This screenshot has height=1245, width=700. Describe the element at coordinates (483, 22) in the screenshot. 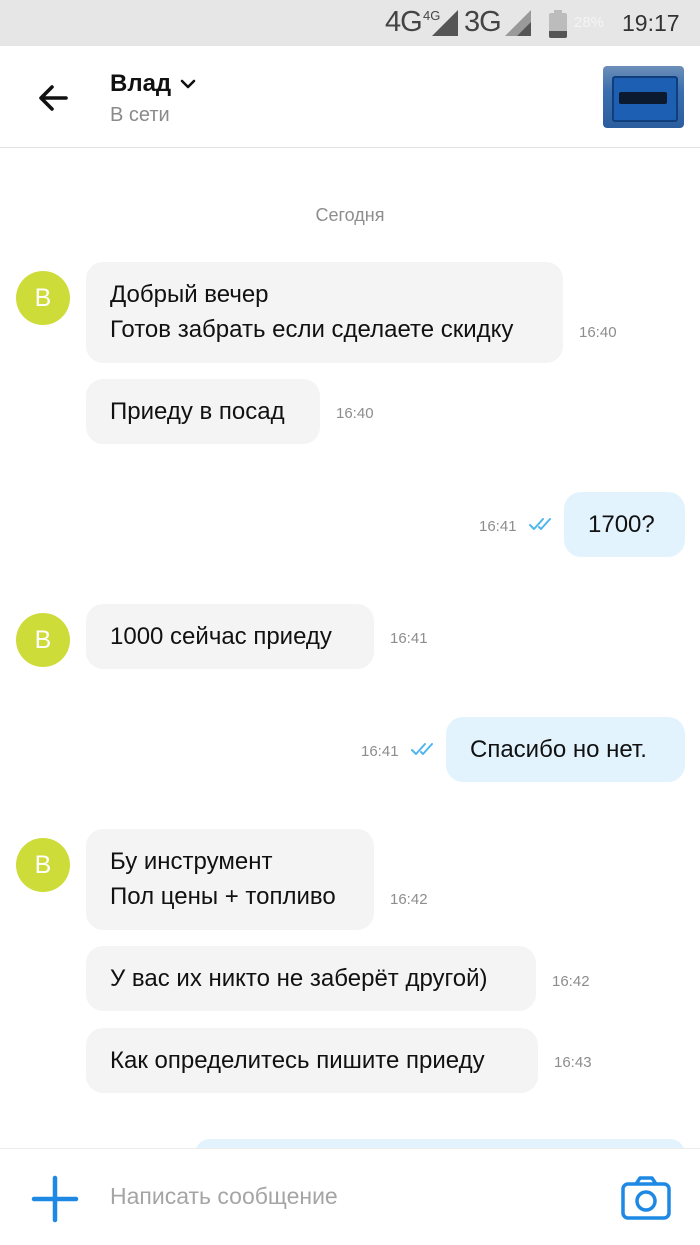

I see `network-3g-label: 3G` at that location.